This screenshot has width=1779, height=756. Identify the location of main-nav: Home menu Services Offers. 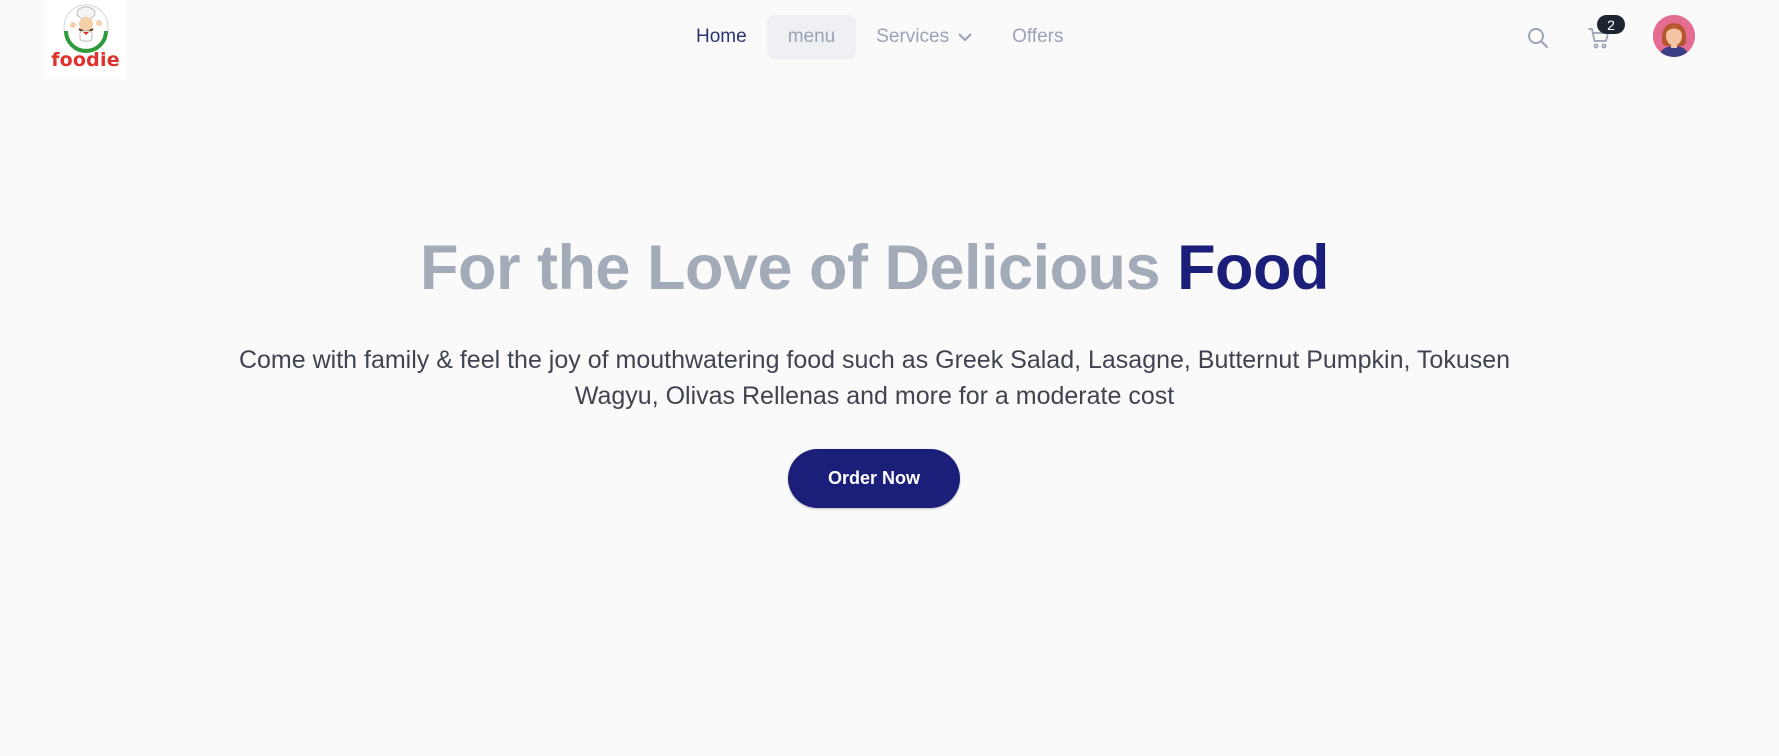
(880, 37).